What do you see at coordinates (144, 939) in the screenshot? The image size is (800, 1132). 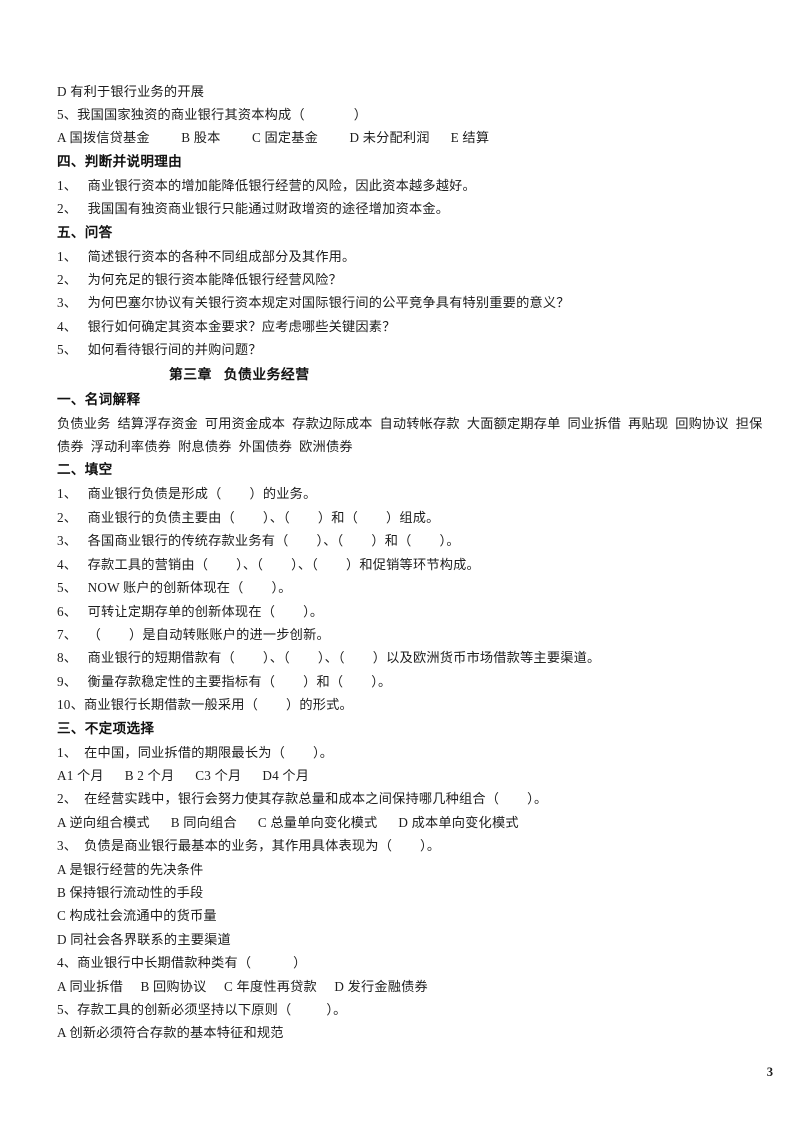 I see `mc-question-3-option-d: D 同社会各界联系的主要渠道` at bounding box center [144, 939].